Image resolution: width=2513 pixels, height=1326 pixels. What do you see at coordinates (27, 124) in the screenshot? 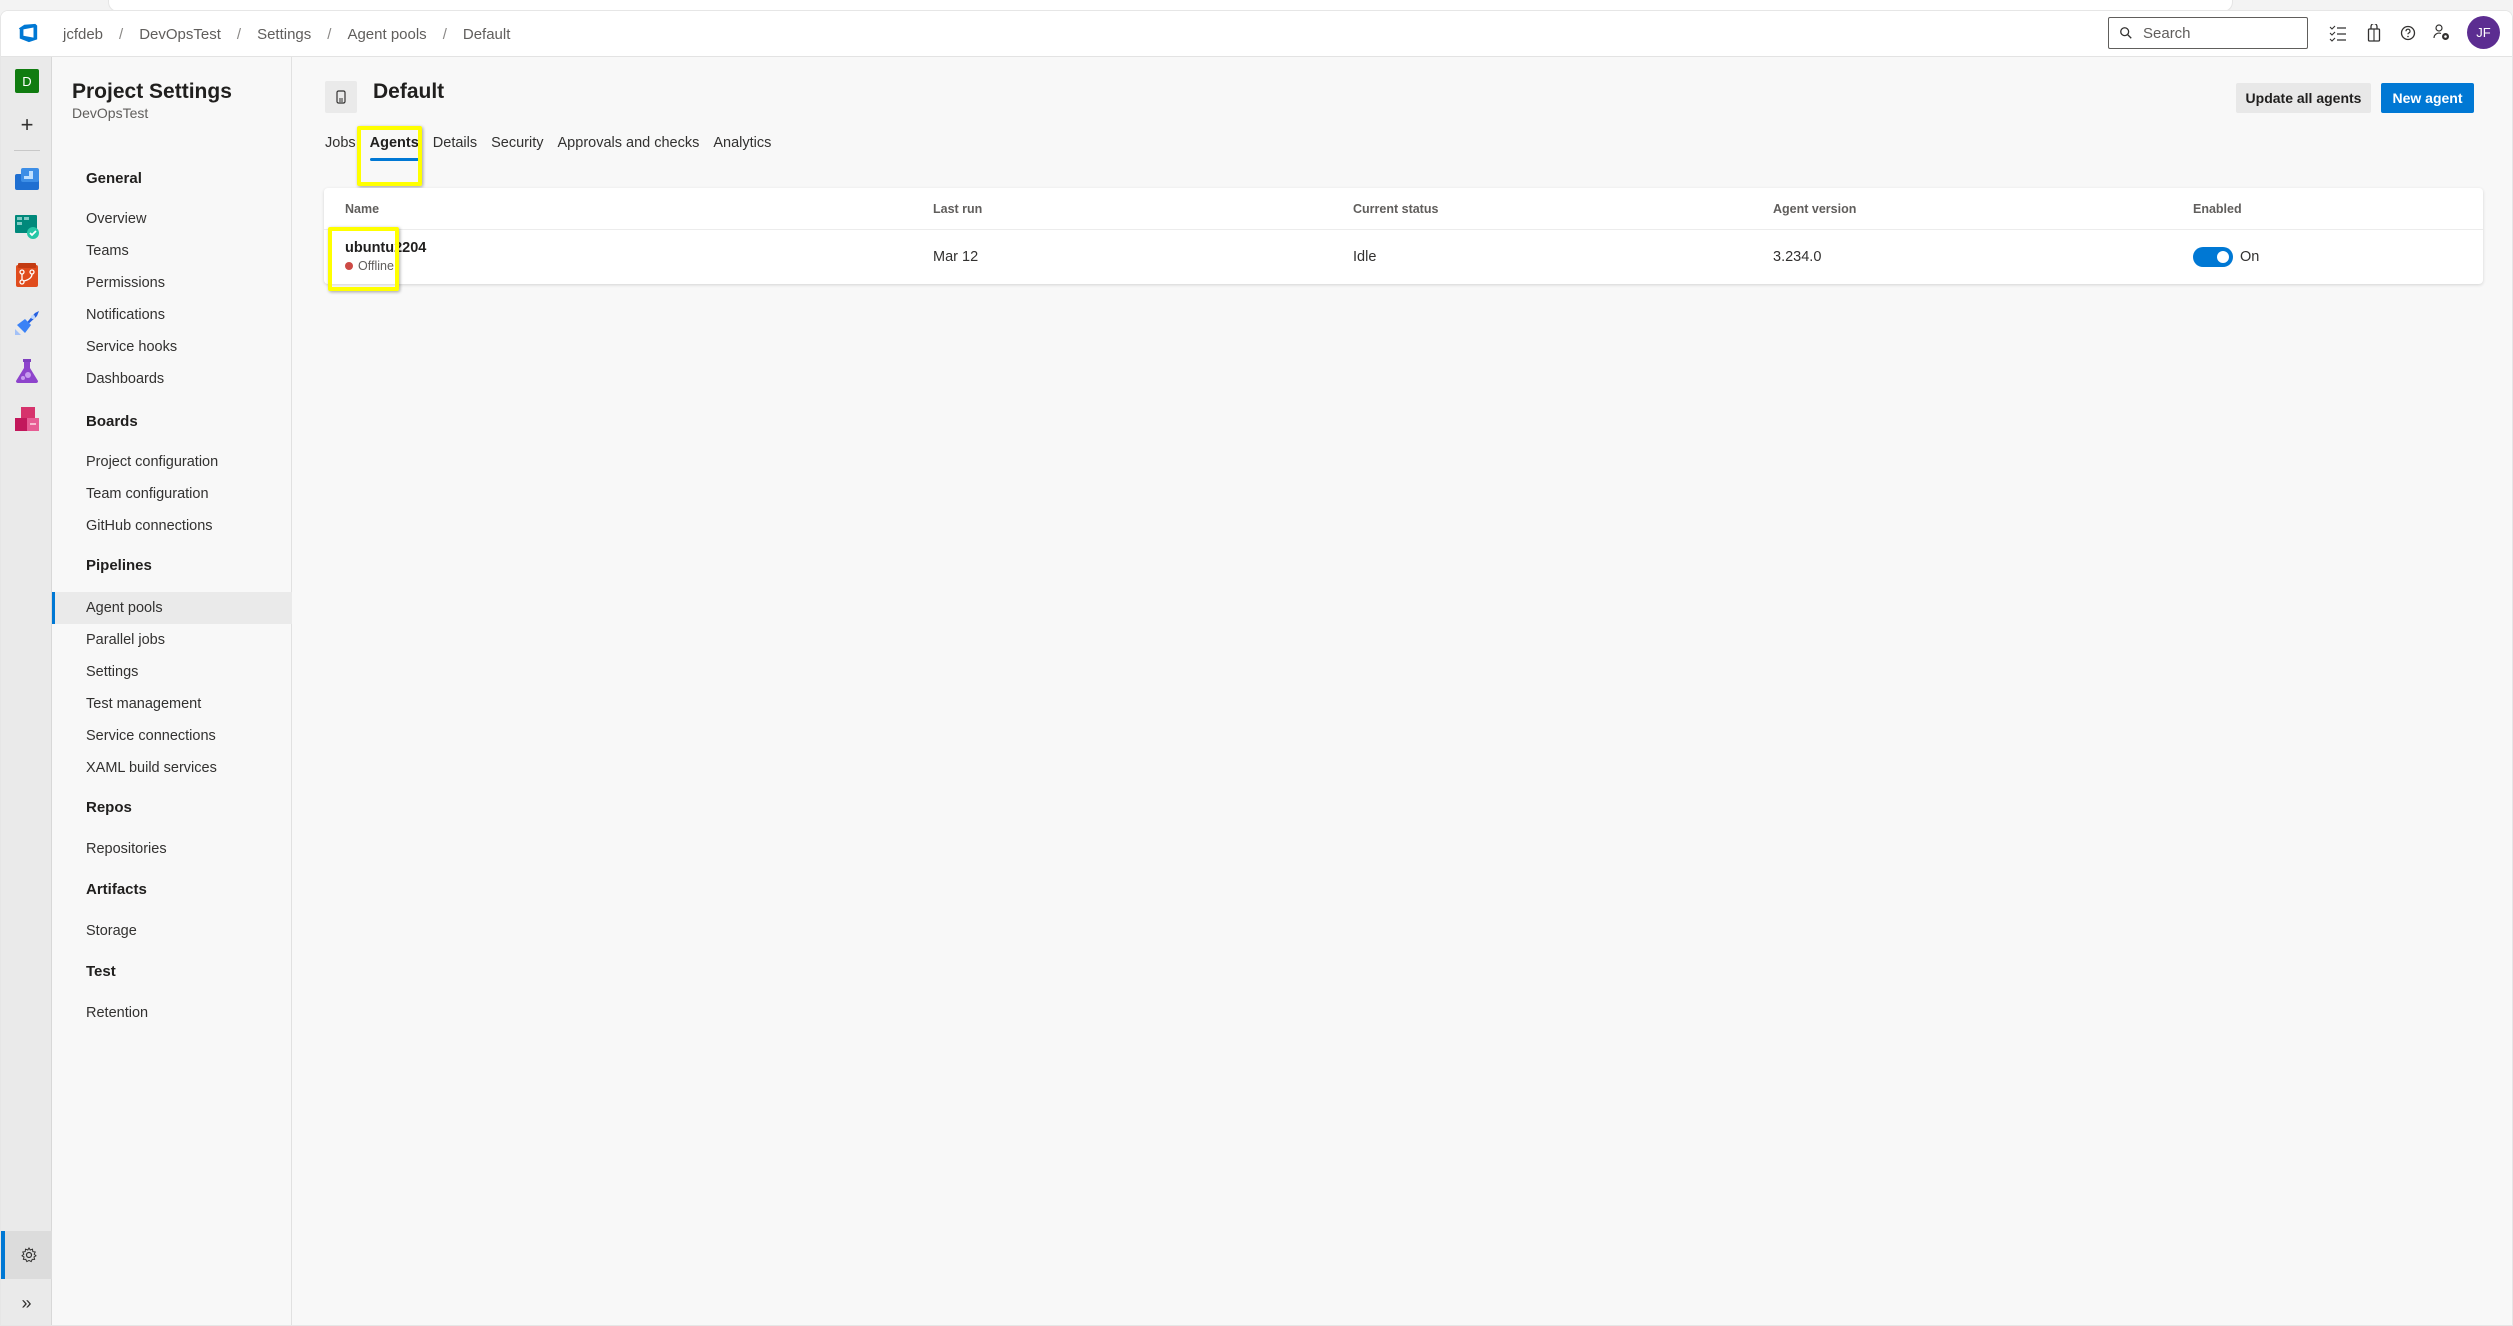
I see `add-icon: +` at bounding box center [27, 124].